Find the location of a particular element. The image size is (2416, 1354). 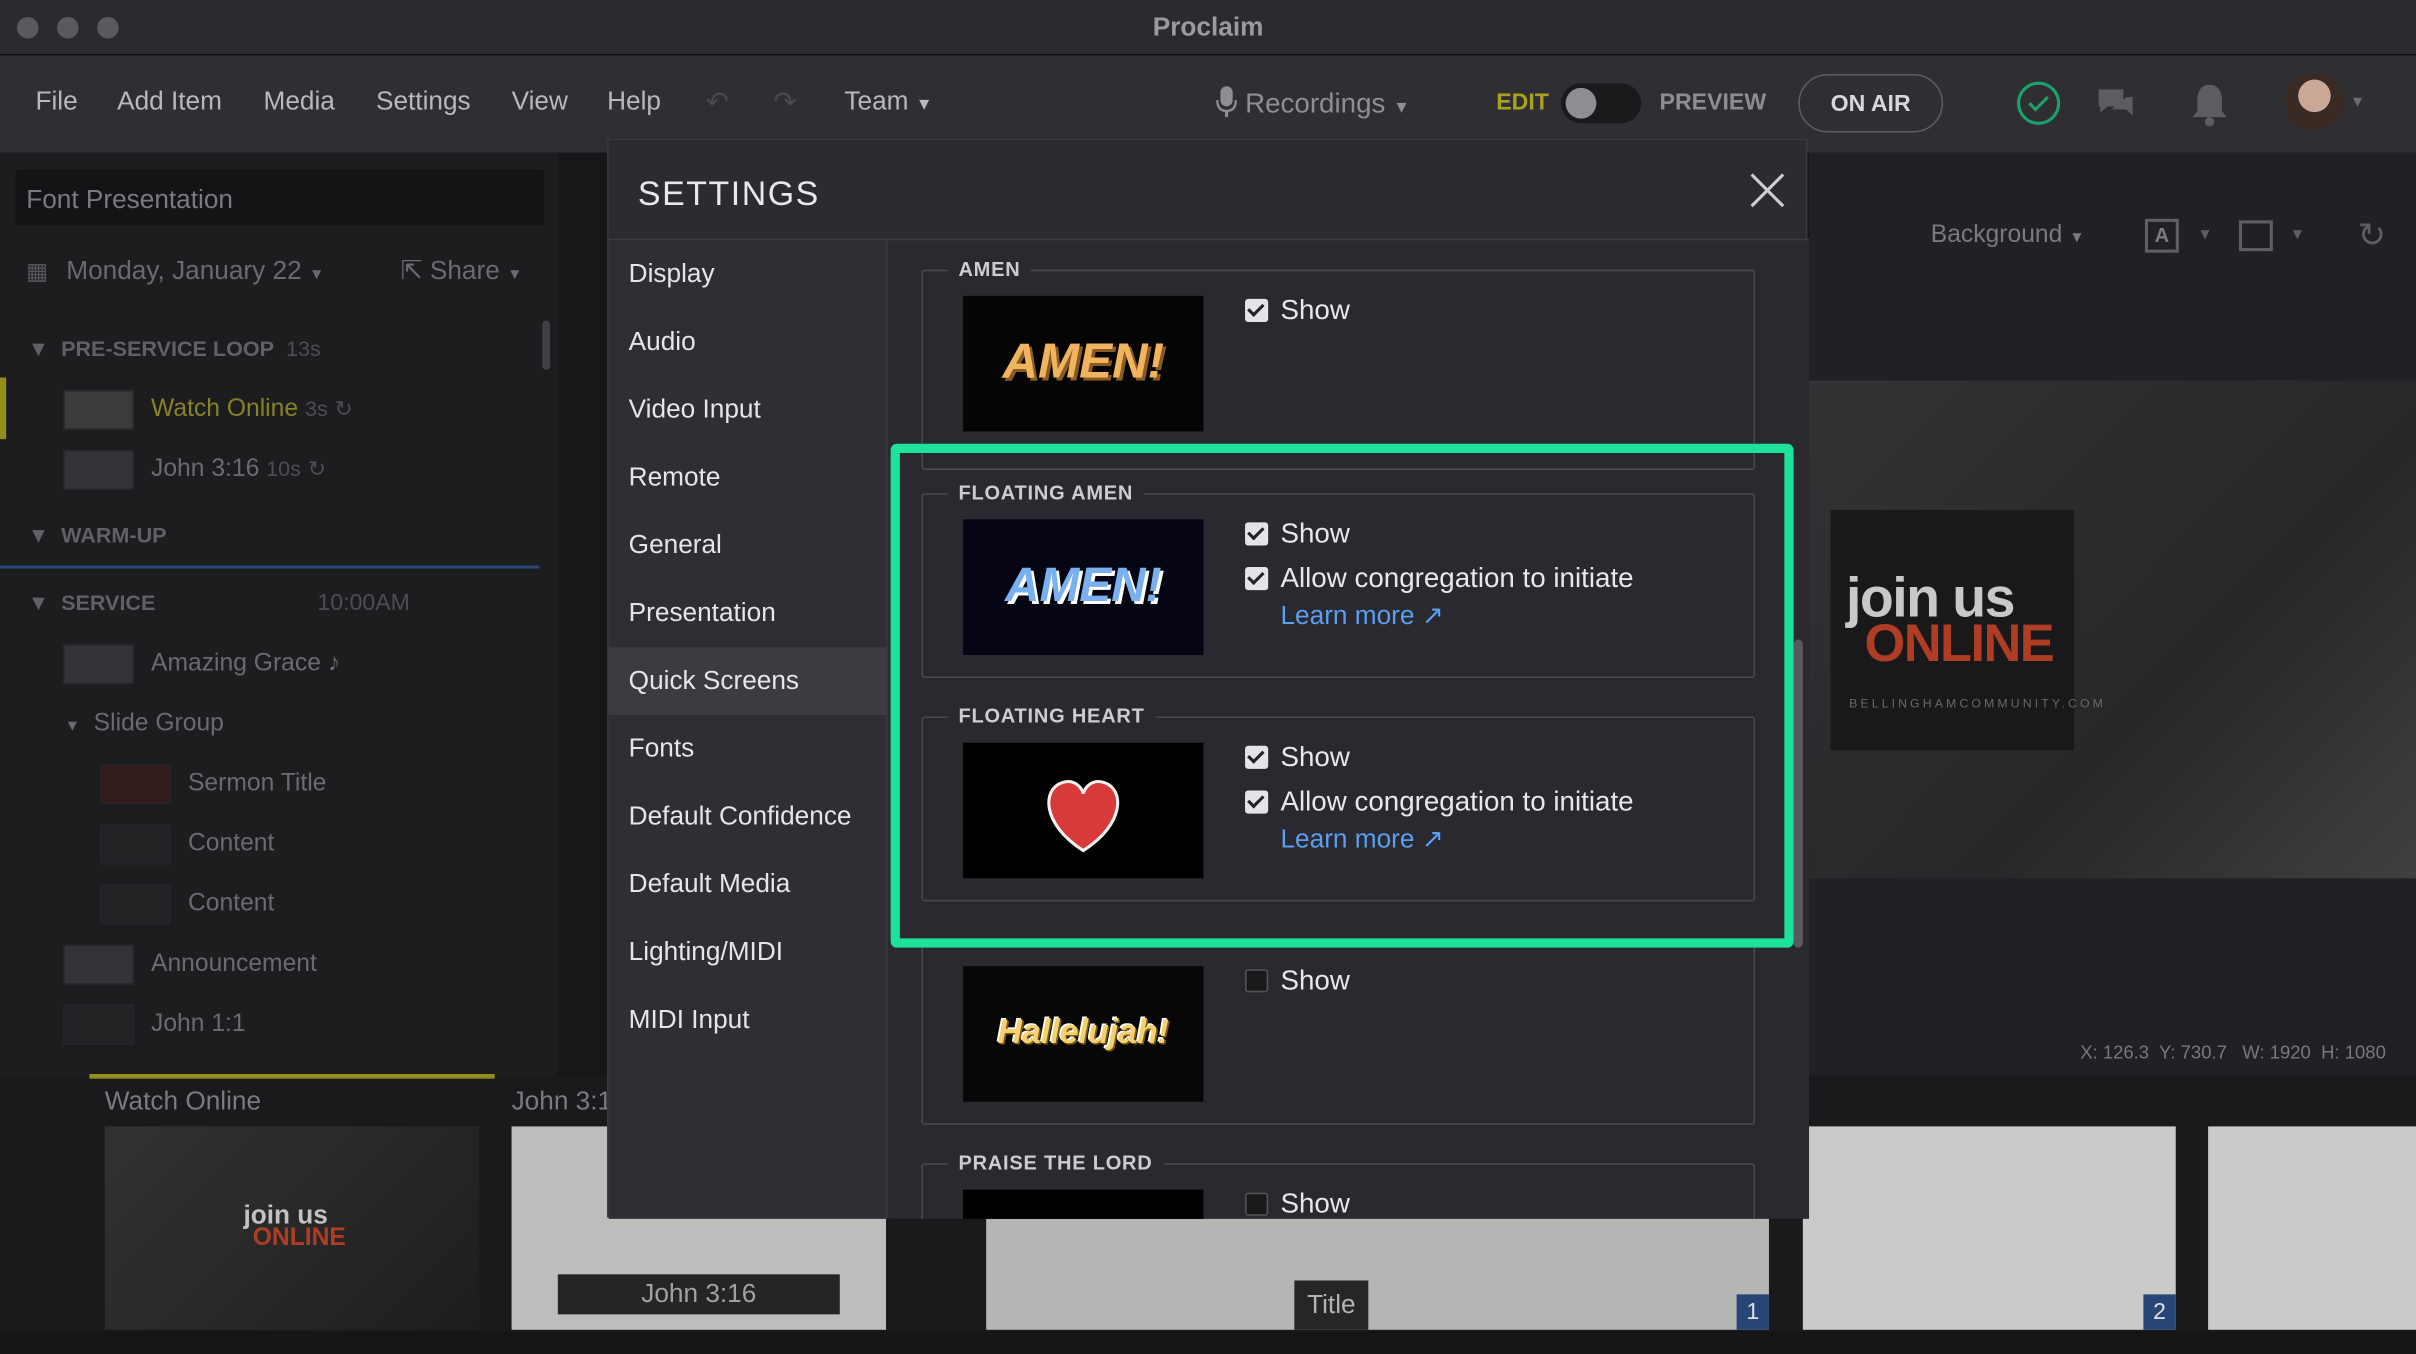

nav-audio: Audio is located at coordinates (748, 342).